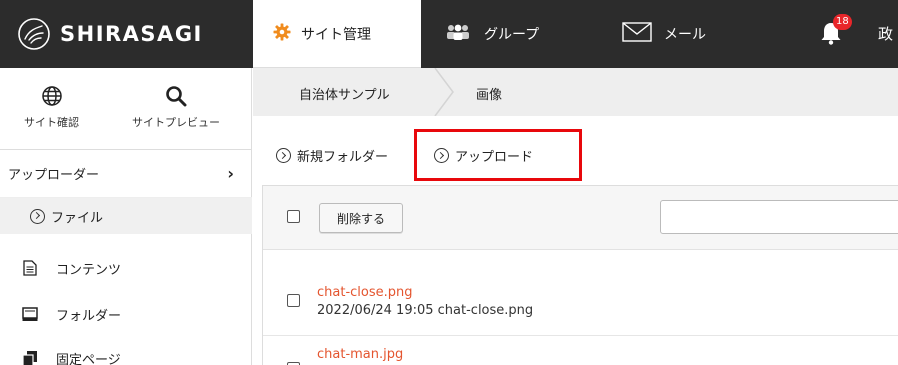 The height and width of the screenshot is (365, 898). Describe the element at coordinates (365, 292) in the screenshot. I see `file-name-link: chat-close.png` at that location.